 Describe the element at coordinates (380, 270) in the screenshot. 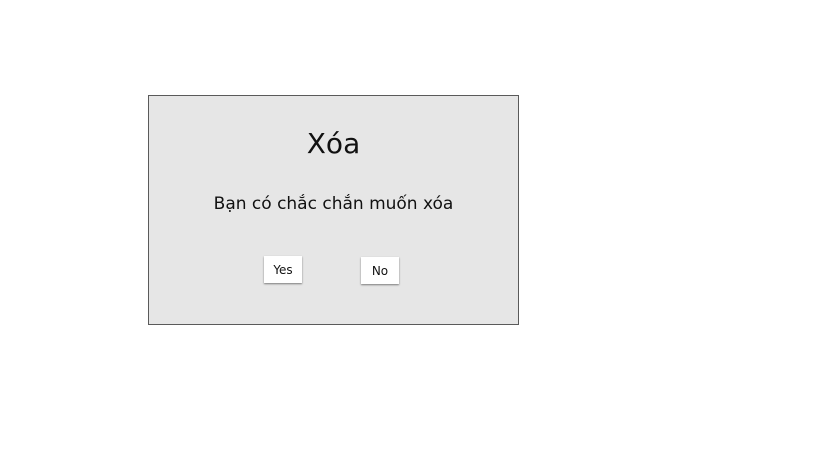

I see `no-button: No` at that location.